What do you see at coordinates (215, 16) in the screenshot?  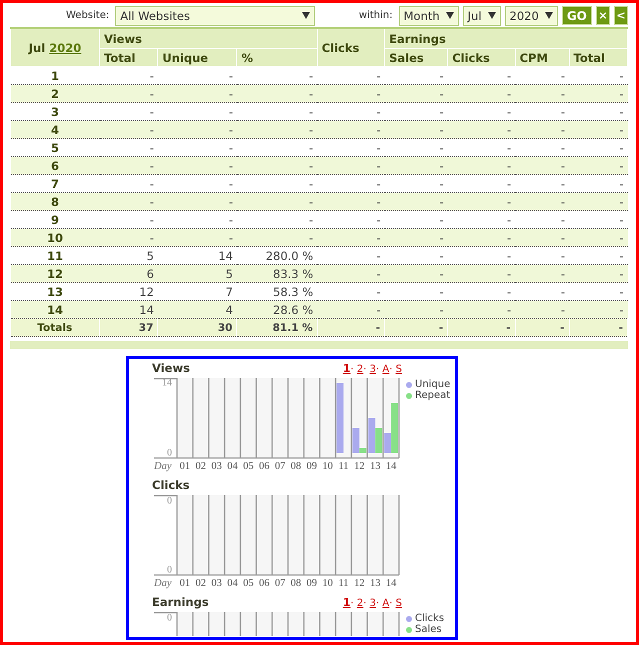 I see `website-select: All Websites` at bounding box center [215, 16].